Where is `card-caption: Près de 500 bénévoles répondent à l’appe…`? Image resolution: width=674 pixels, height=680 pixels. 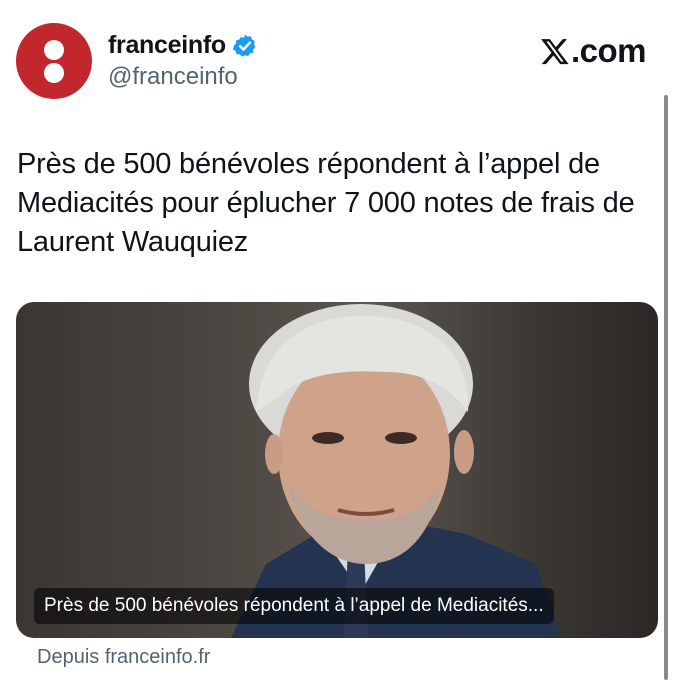
card-caption: Près de 500 bénévoles répondent à l’appe… is located at coordinates (294, 606).